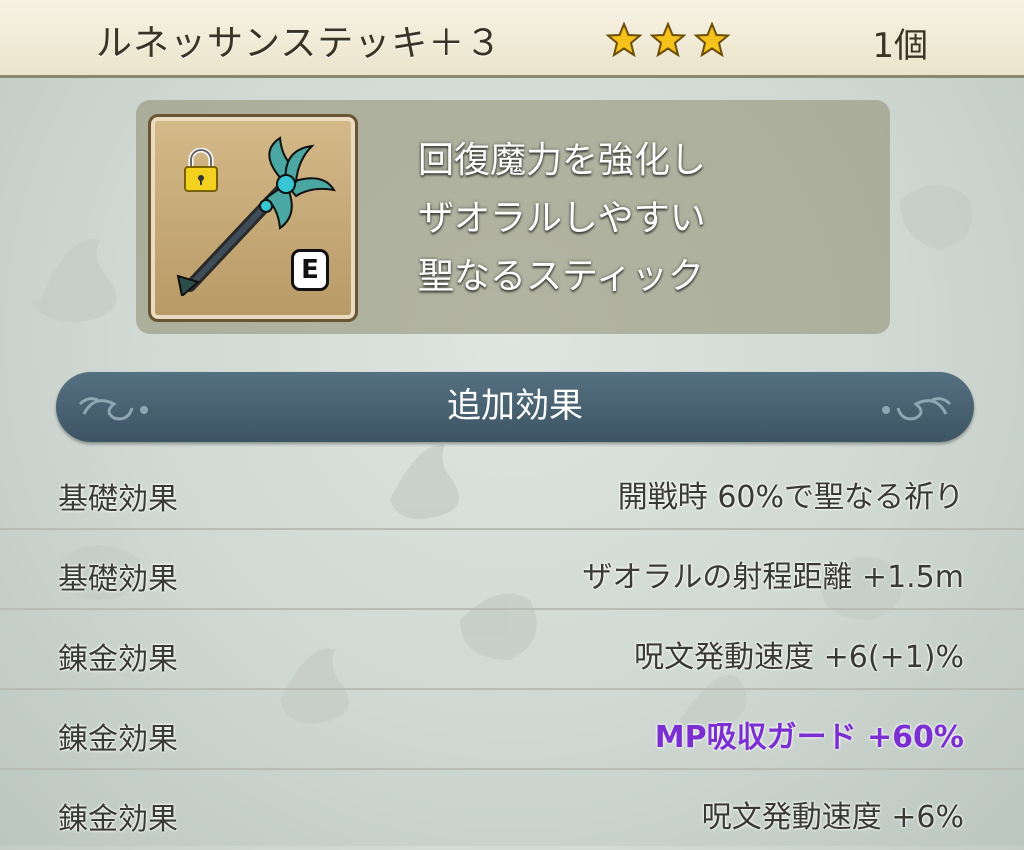  I want to click on effect-row: 基礎効果 開戦時 60%で聖なる祈り, so click(512, 490).